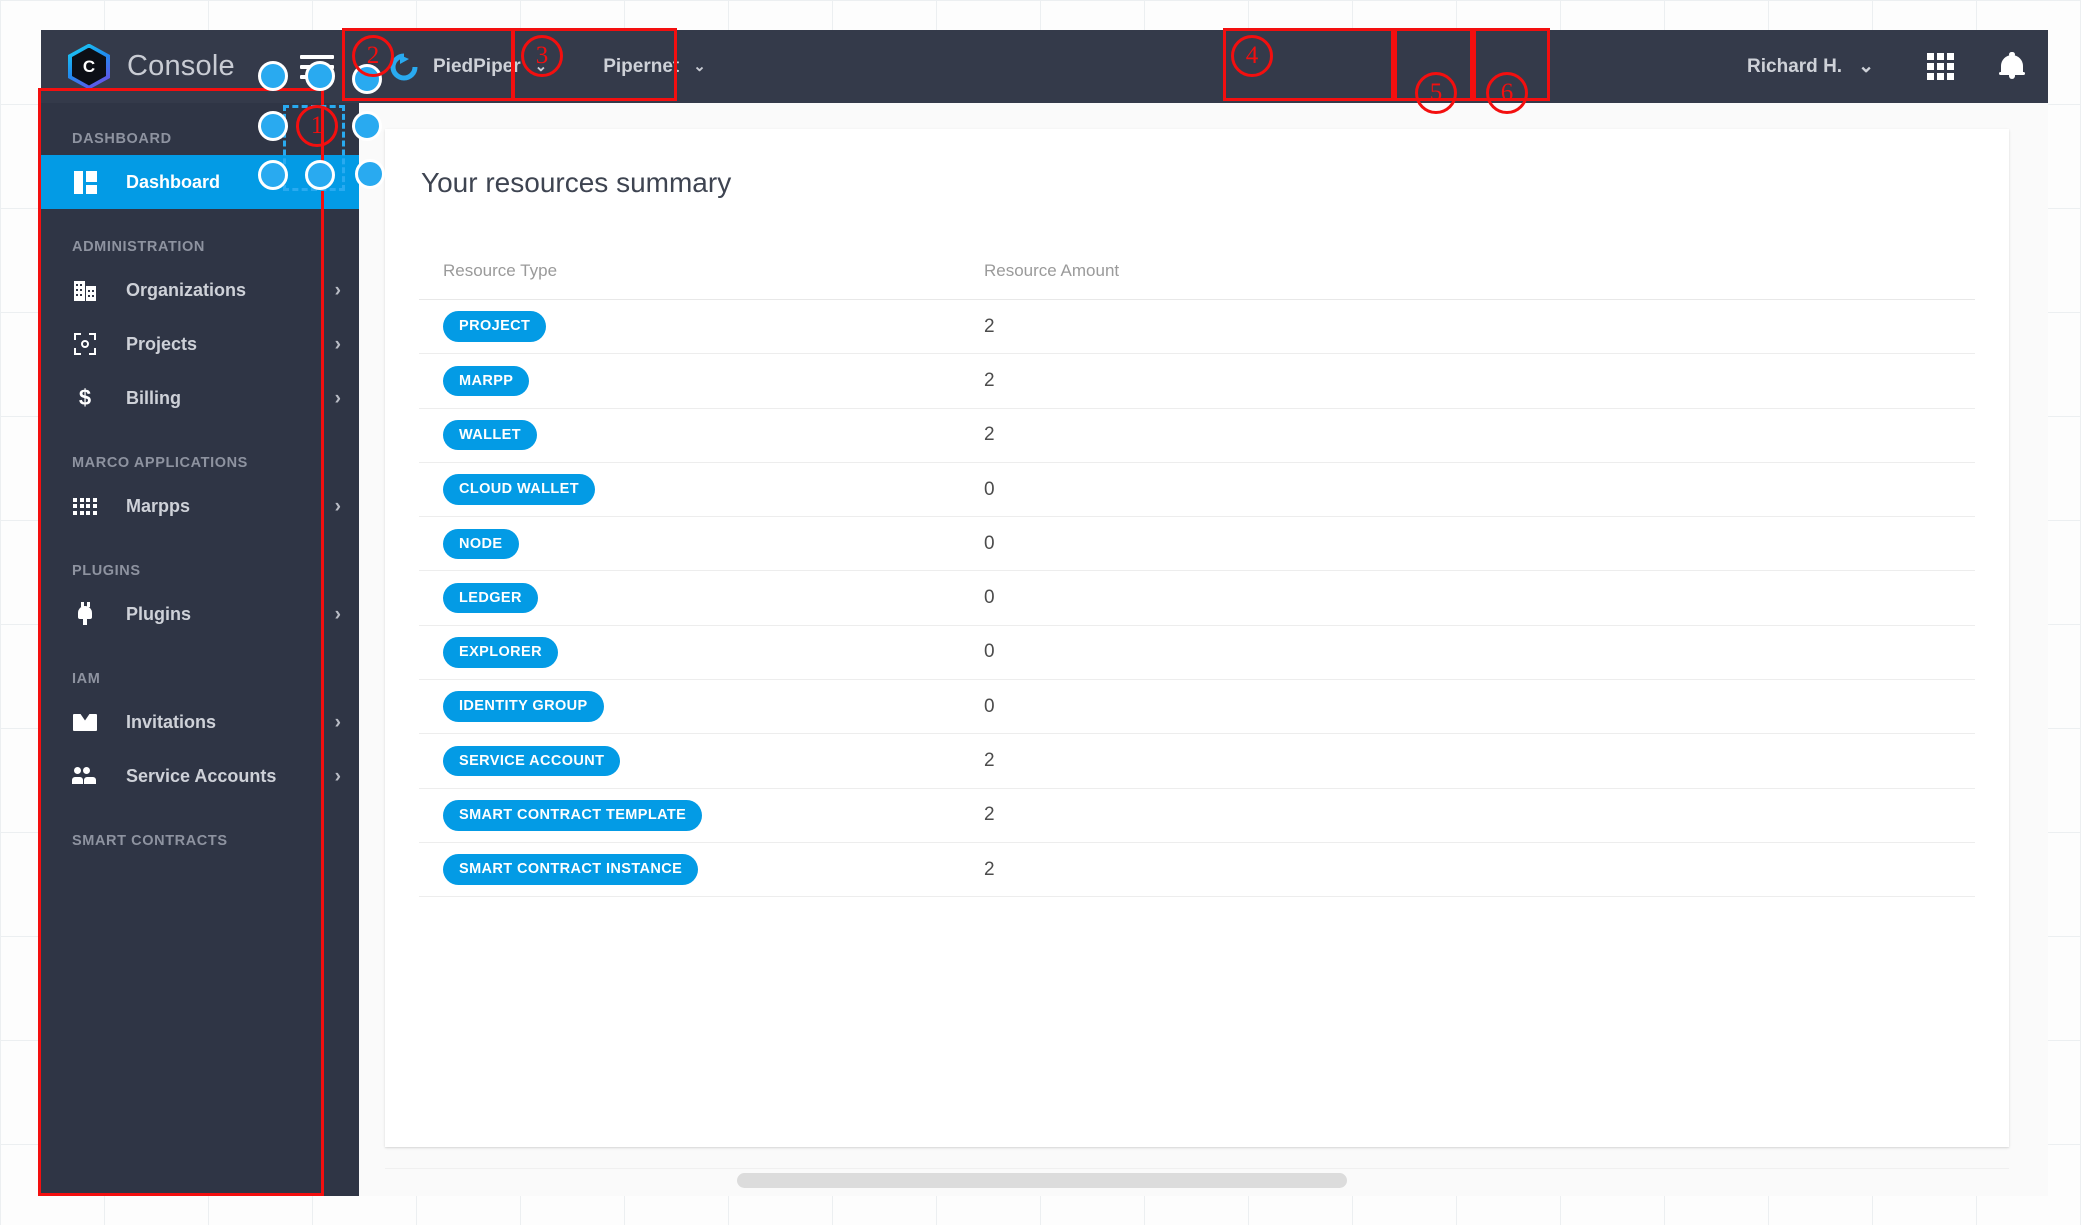 Image resolution: width=2081 pixels, height=1225 pixels. Describe the element at coordinates (532, 761) in the screenshot. I see `resource-type-badge: SERVICE ACCOUNT` at that location.